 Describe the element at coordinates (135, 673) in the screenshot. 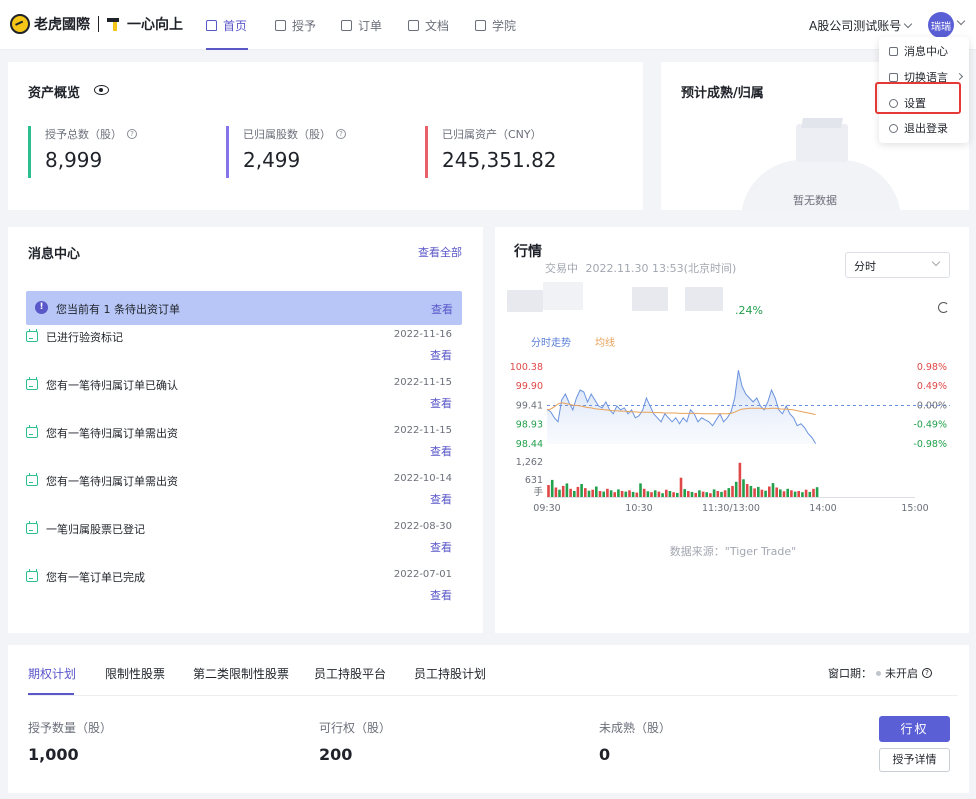

I see `tab-restricted-stock: 限制性股票` at that location.